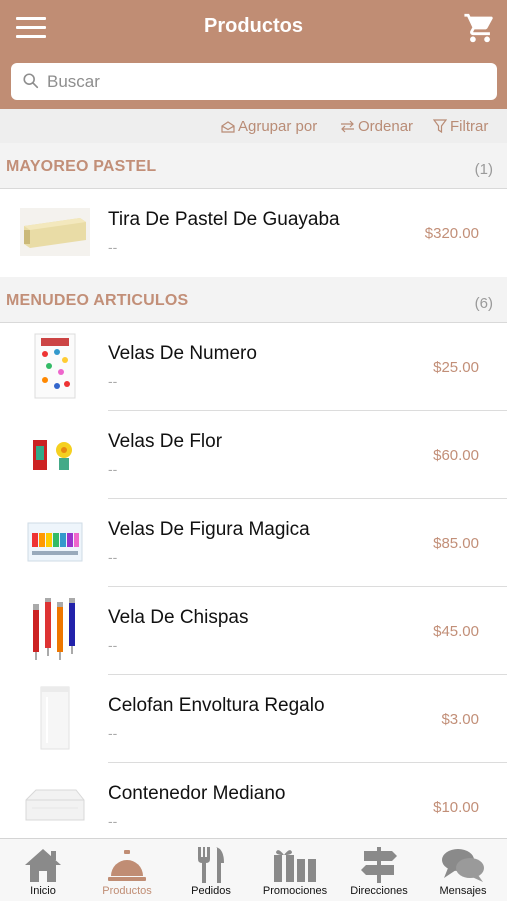 Image resolution: width=507 pixels, height=901 pixels. Describe the element at coordinates (197, 793) in the screenshot. I see `product-name: Contenedor Mediano` at that location.